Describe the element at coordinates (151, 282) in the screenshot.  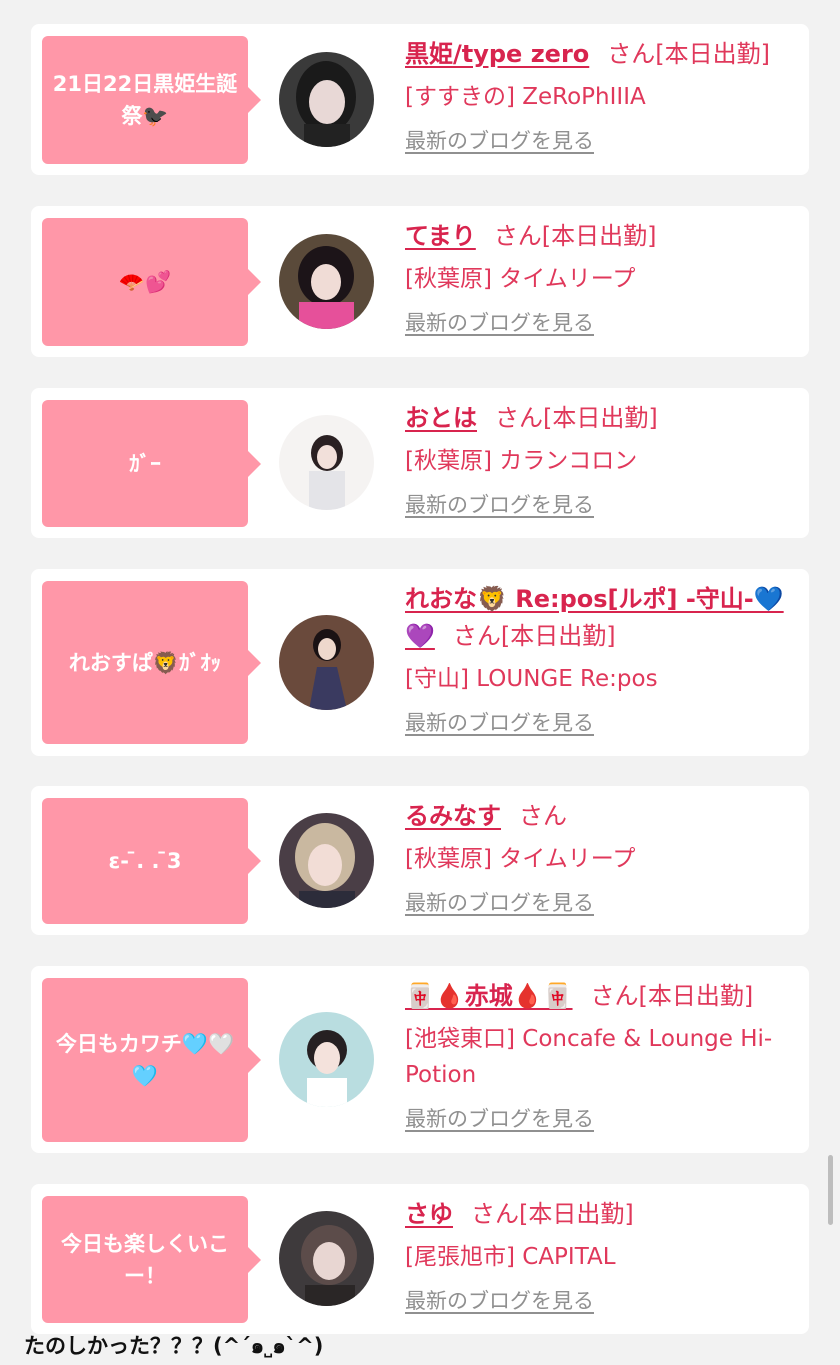
I see `message-bubble: 🪭💕` at that location.